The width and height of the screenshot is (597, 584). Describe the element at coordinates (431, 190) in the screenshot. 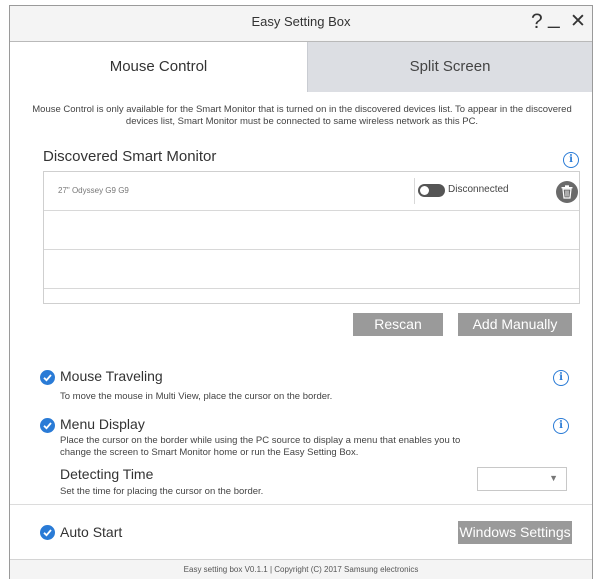

I see `connect-toggle` at that location.